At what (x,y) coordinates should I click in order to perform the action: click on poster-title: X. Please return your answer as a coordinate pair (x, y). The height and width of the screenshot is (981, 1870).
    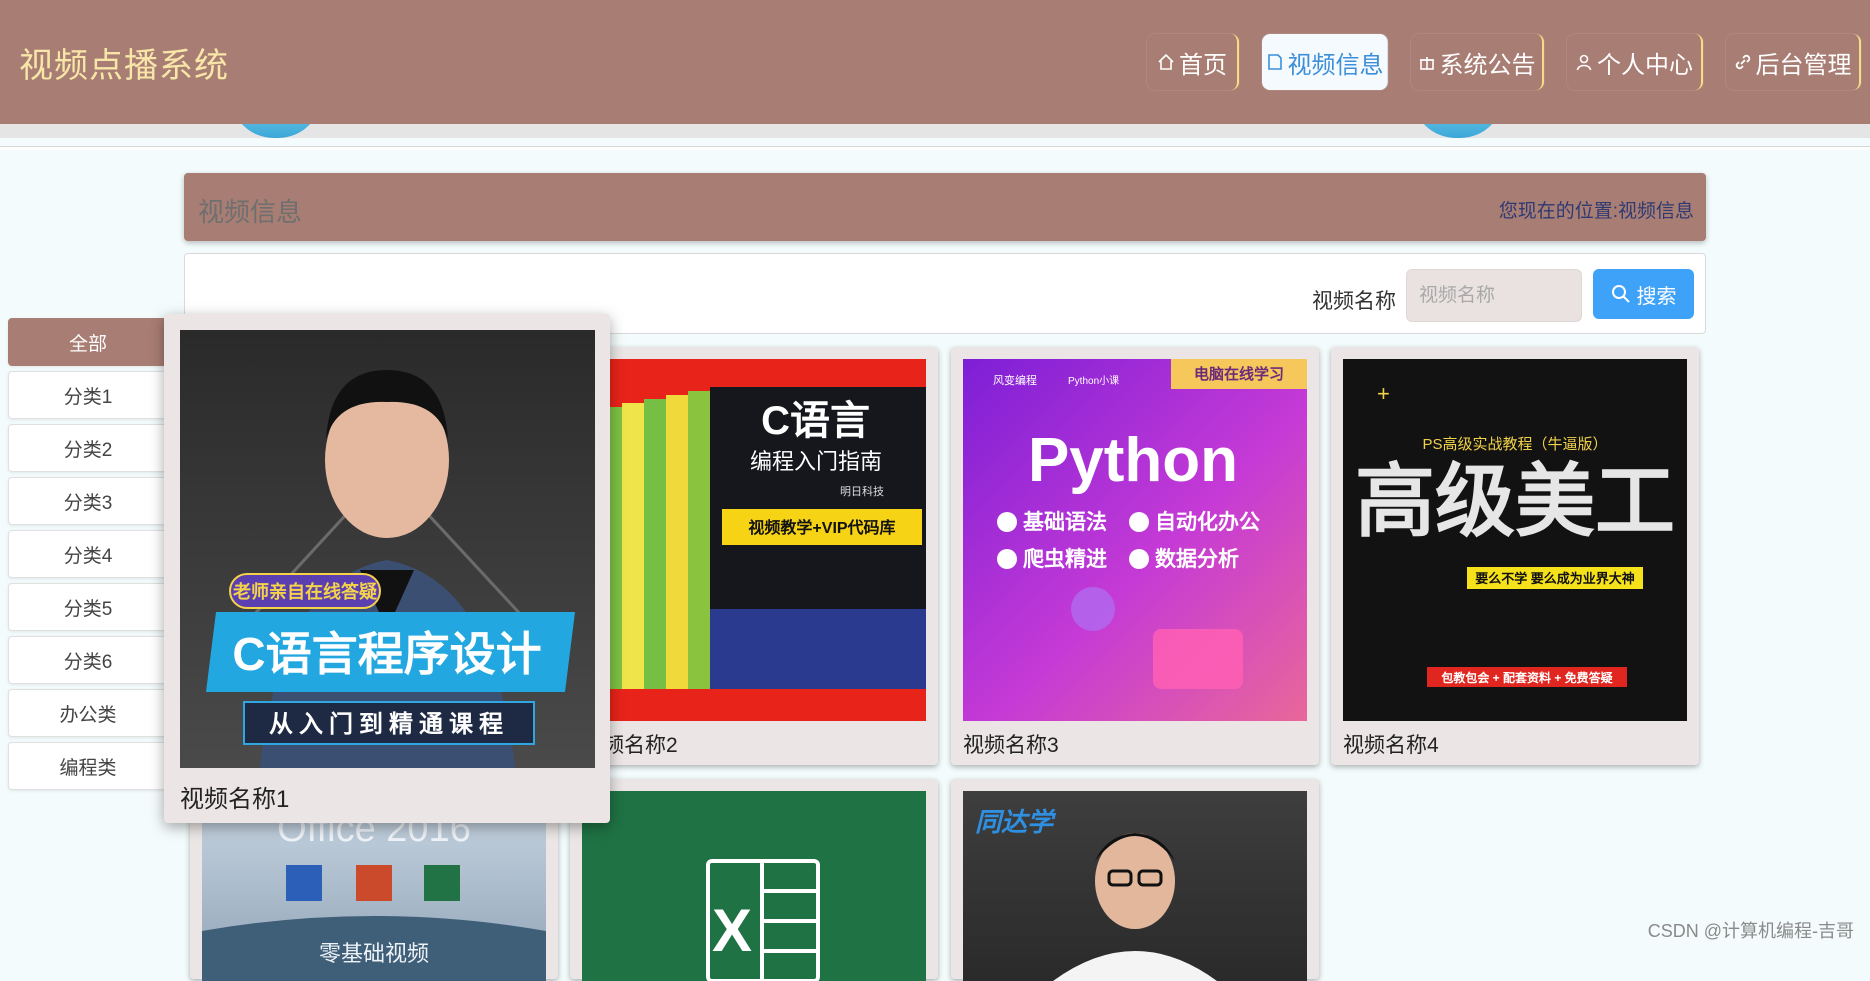
    Looking at the image, I should click on (732, 930).